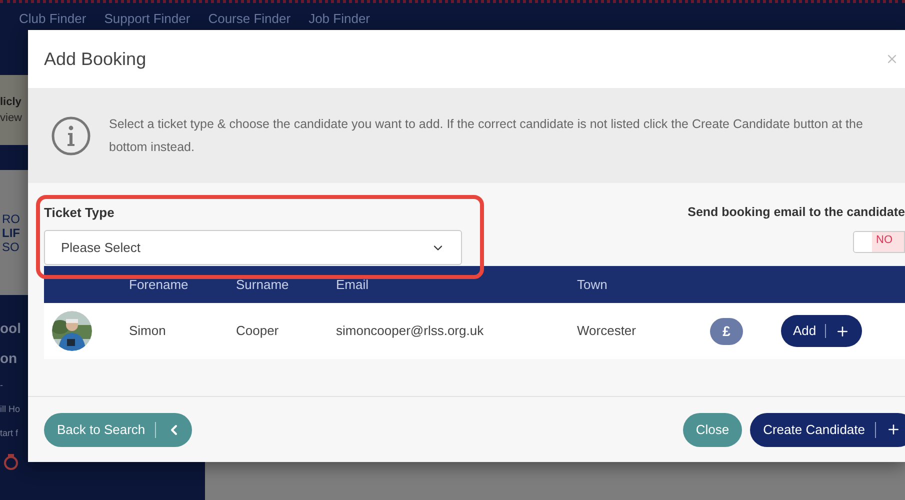 Image resolution: width=905 pixels, height=500 pixels. What do you see at coordinates (147, 19) in the screenshot?
I see `nav-link: Support Finder` at bounding box center [147, 19].